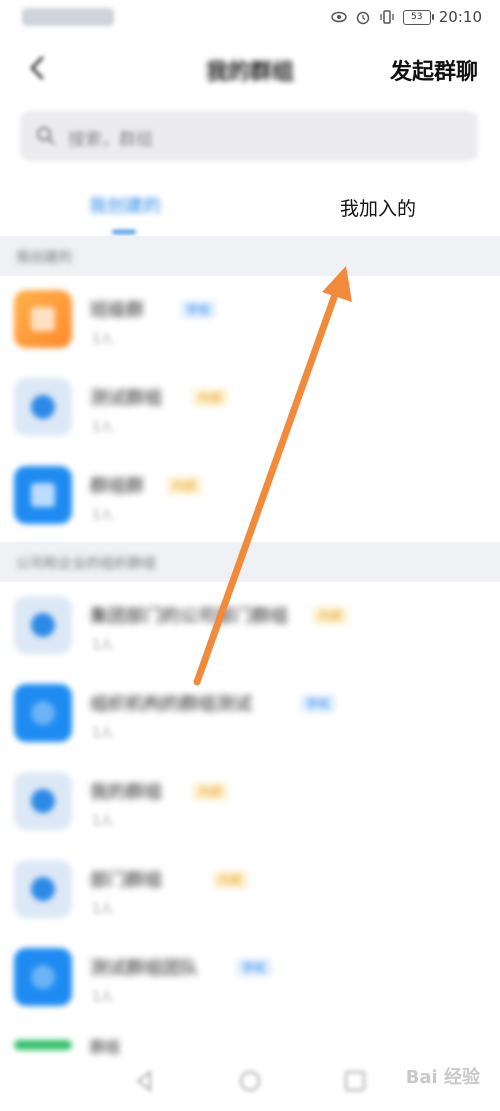  Describe the element at coordinates (355, 1081) in the screenshot. I see `nav-recents-icon` at that location.